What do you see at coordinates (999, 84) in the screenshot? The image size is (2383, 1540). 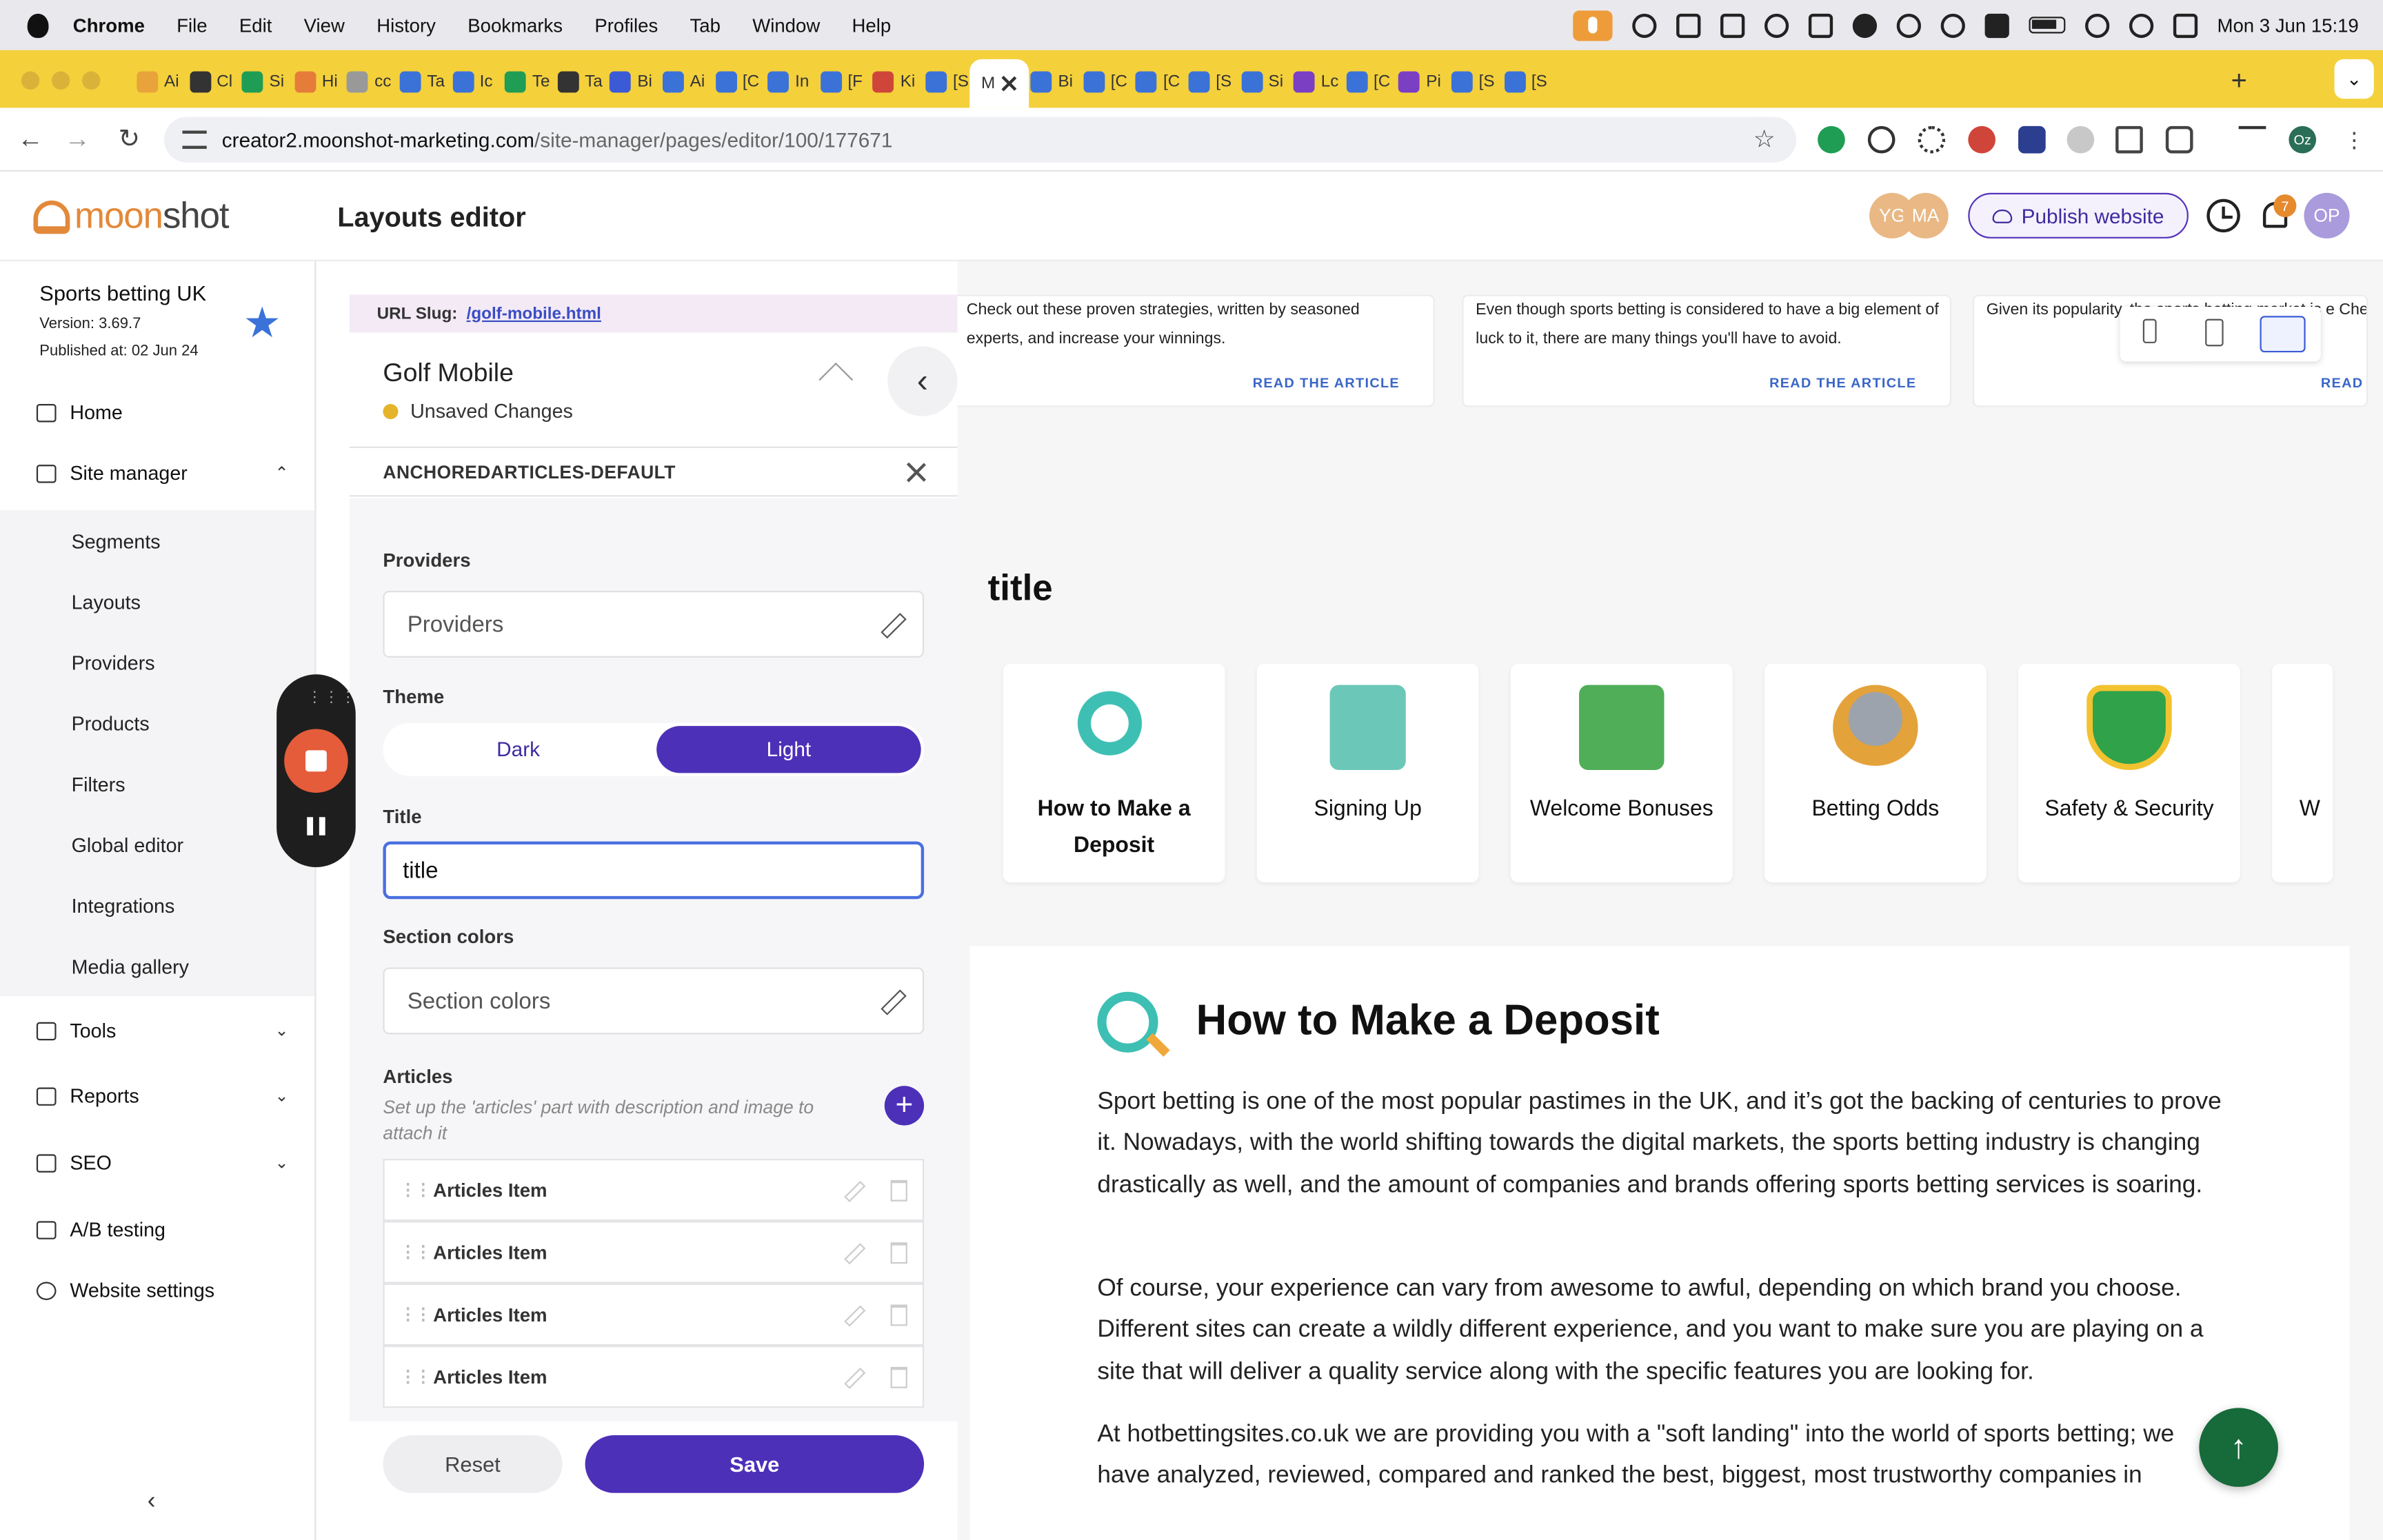 I see `browser-tab-active: M` at bounding box center [999, 84].